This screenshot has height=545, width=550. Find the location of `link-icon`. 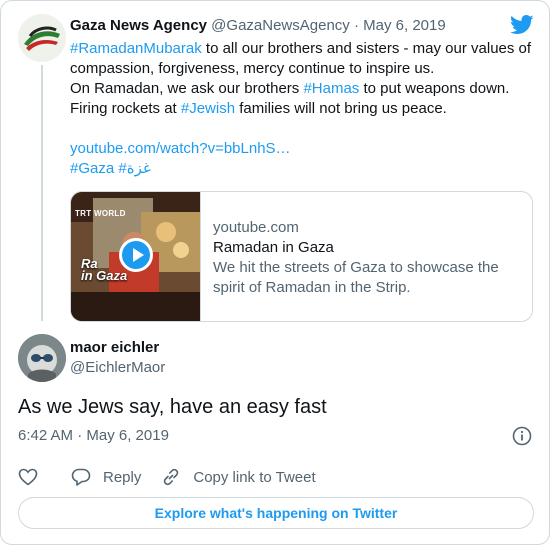

link-icon is located at coordinates (171, 477).